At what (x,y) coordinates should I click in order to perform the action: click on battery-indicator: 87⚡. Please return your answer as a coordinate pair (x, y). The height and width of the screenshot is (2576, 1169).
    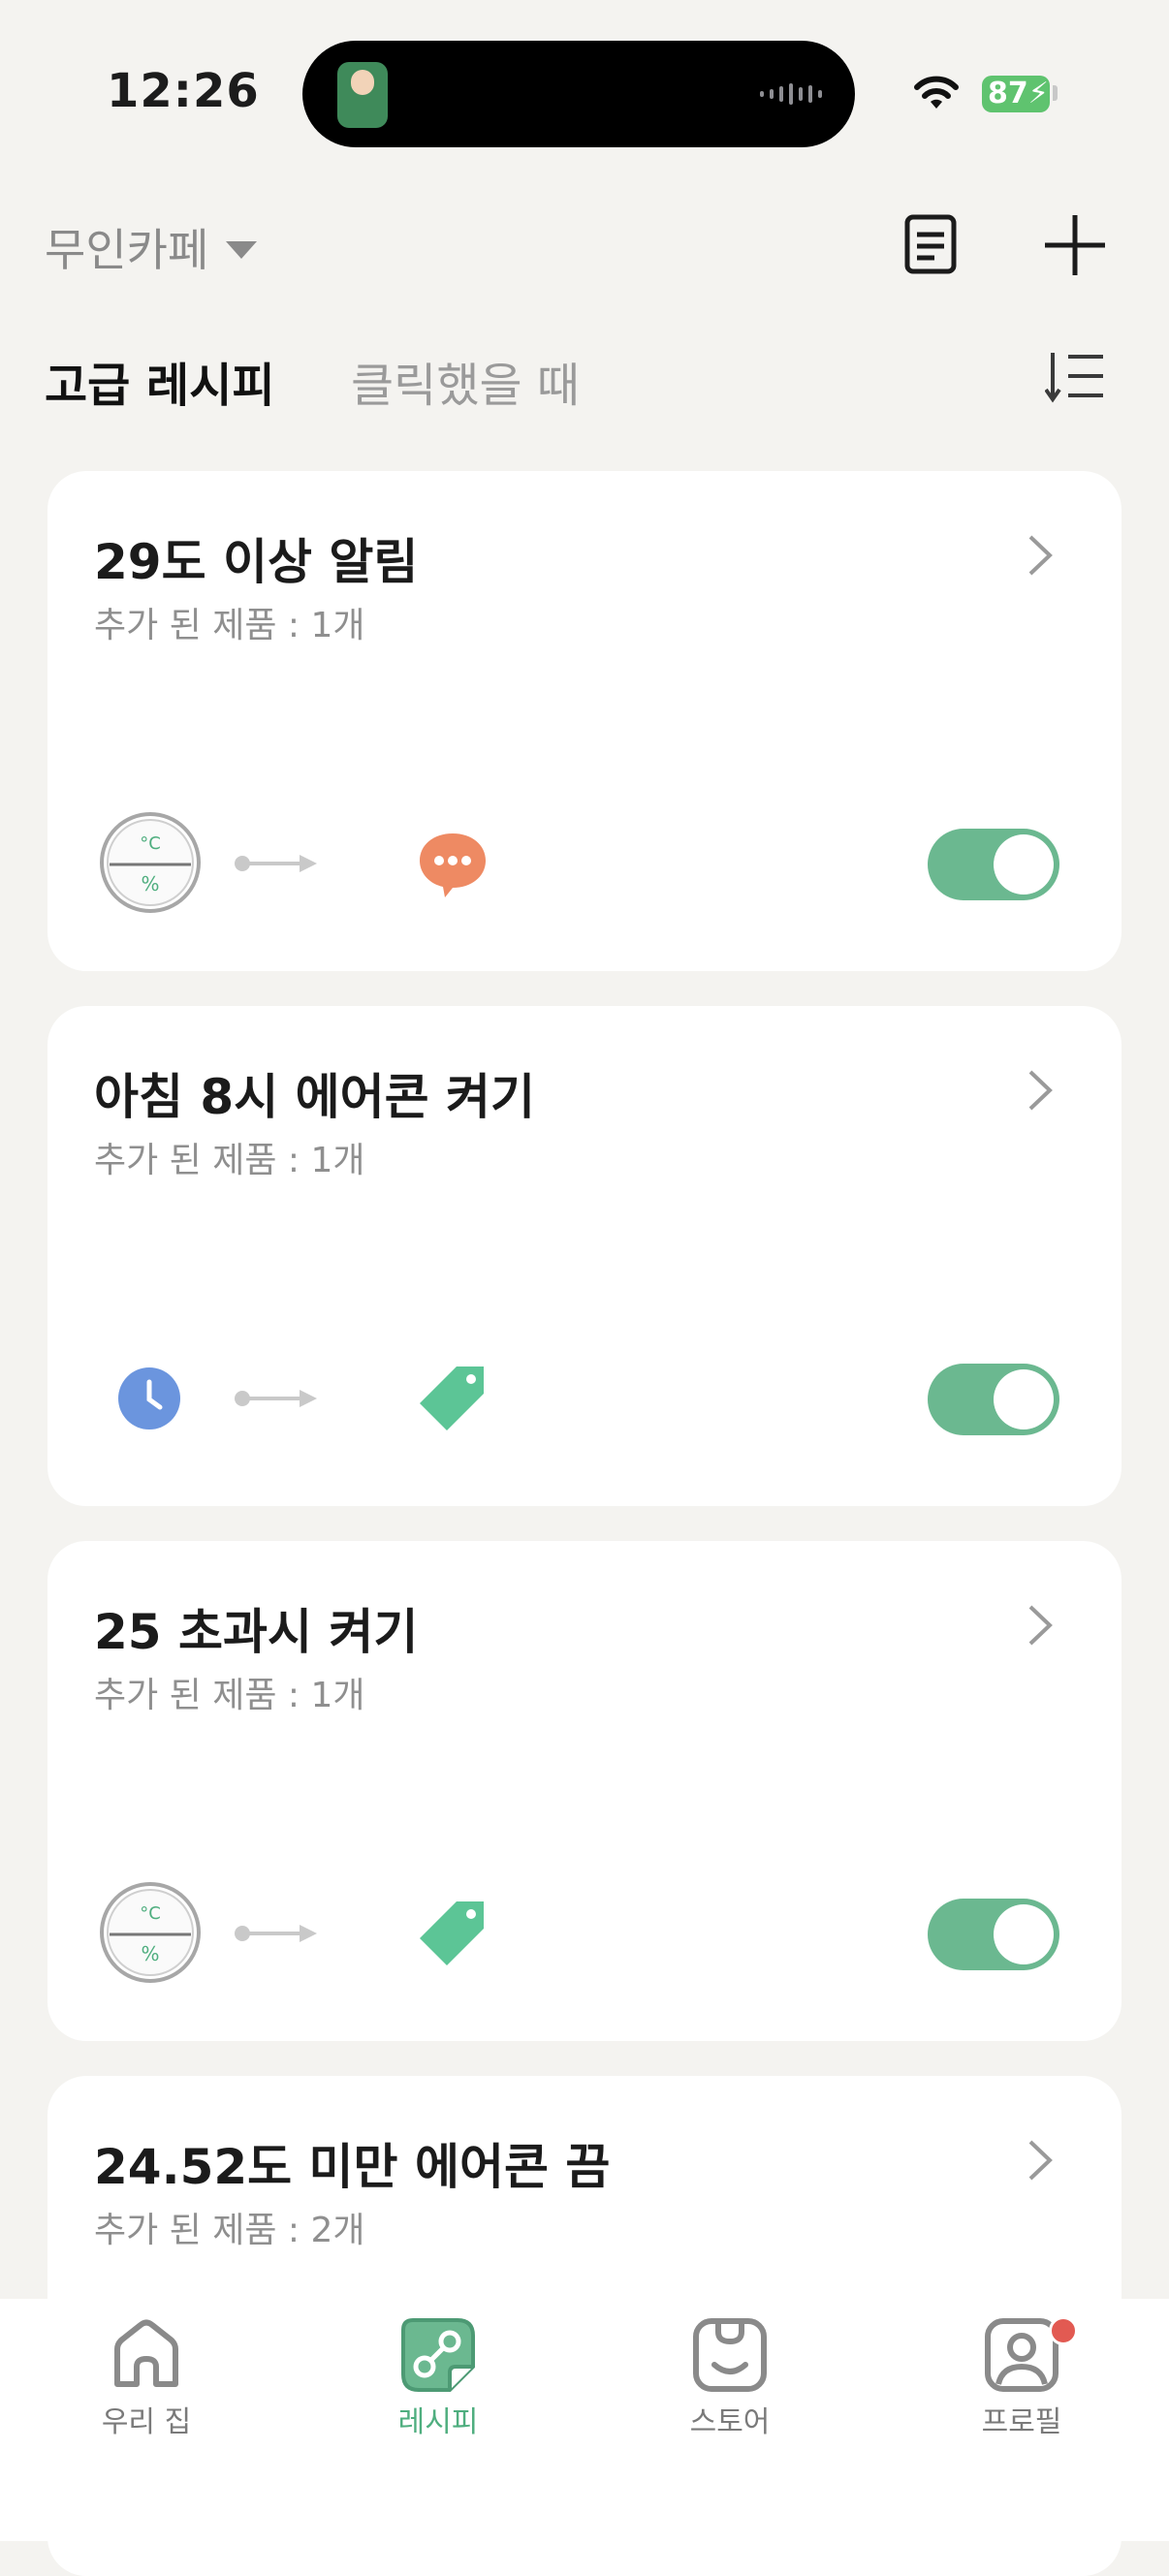
    Looking at the image, I should click on (1016, 94).